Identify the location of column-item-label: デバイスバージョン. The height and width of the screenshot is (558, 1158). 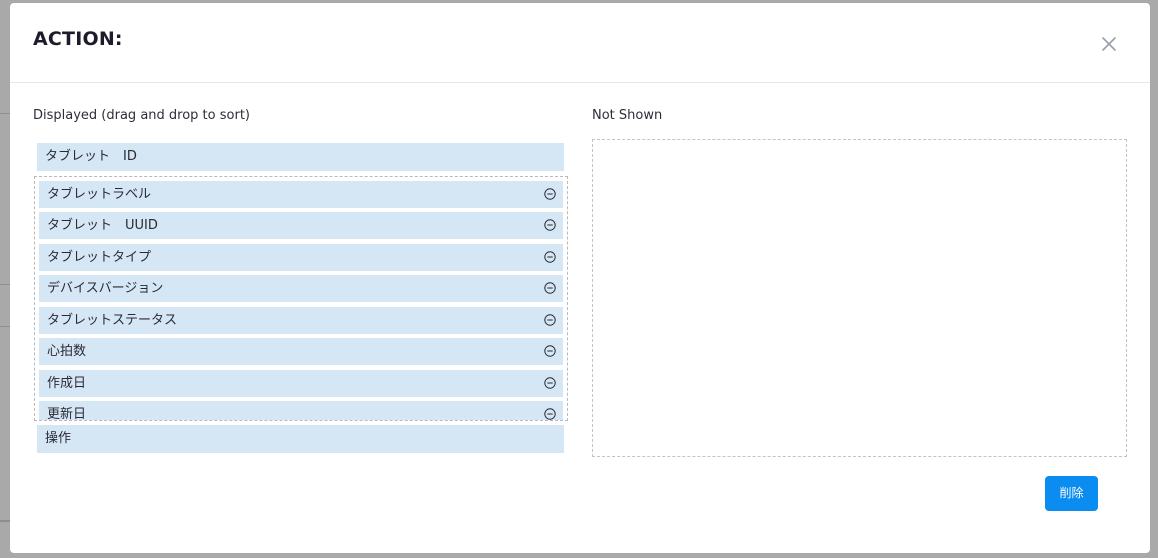
(105, 288).